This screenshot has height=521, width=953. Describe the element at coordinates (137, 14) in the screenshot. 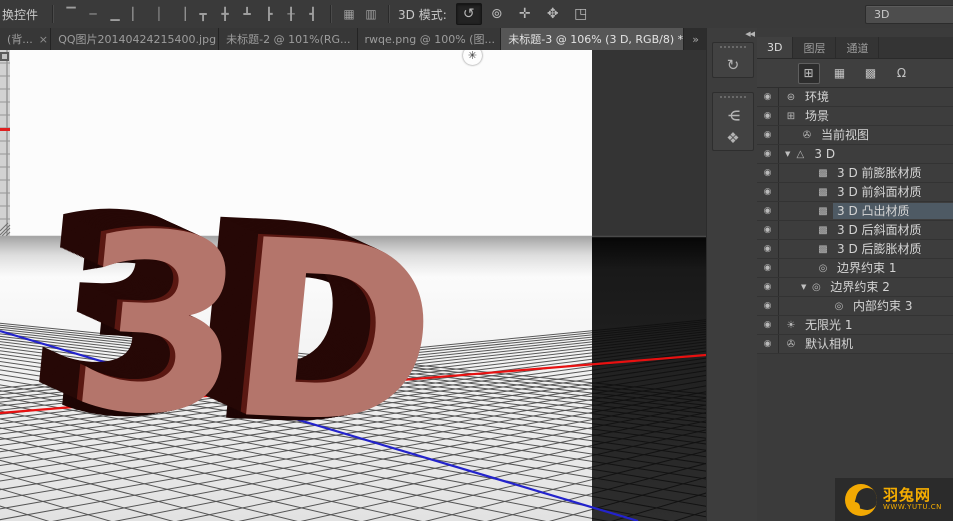

I see `align-left-icon: ▏` at that location.